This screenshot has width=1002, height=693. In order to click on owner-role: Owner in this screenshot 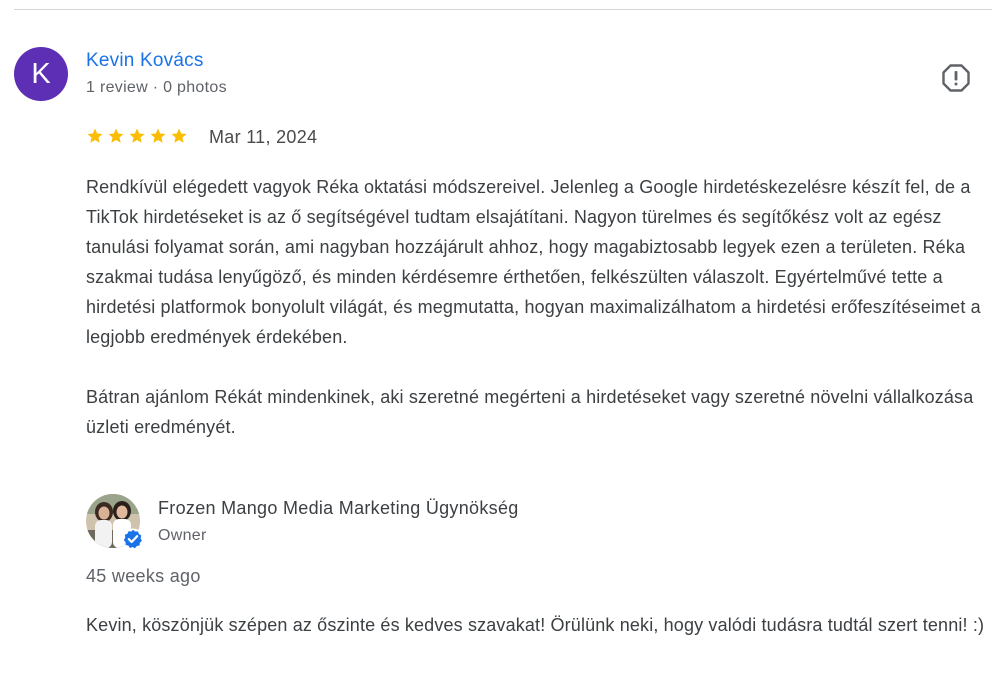, I will do `click(182, 535)`.